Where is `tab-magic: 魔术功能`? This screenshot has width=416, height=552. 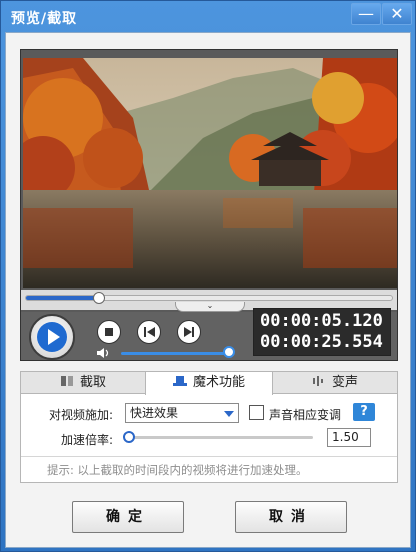 tab-magic: 魔术功能 is located at coordinates (209, 383).